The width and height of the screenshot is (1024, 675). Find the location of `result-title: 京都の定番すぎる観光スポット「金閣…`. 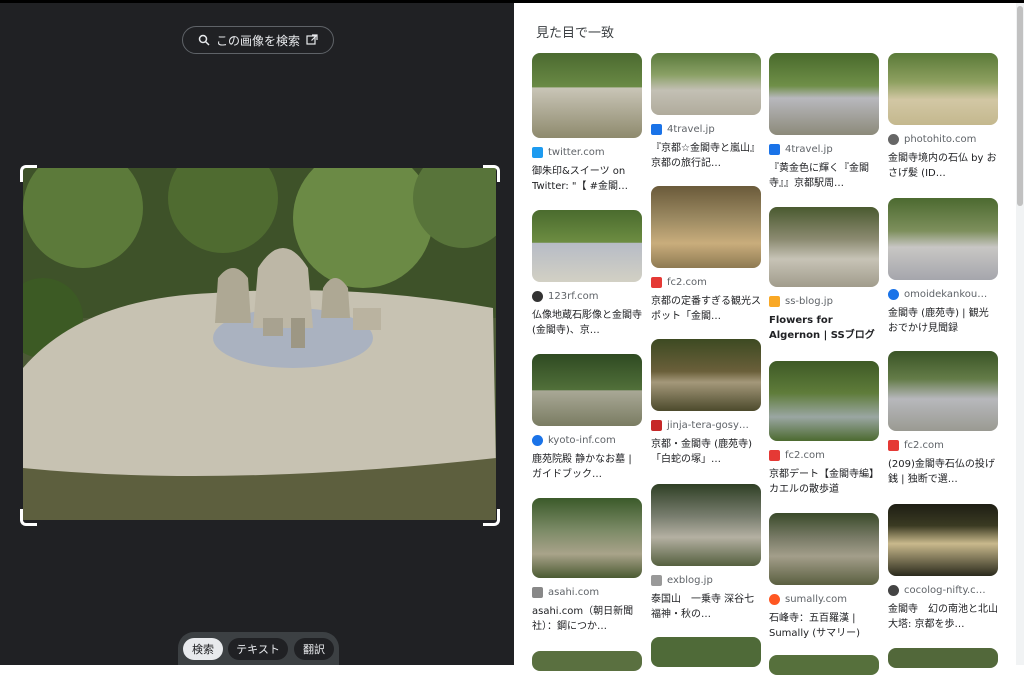

result-title: 京都の定番すぎる観光スポット「金閣… is located at coordinates (706, 309).